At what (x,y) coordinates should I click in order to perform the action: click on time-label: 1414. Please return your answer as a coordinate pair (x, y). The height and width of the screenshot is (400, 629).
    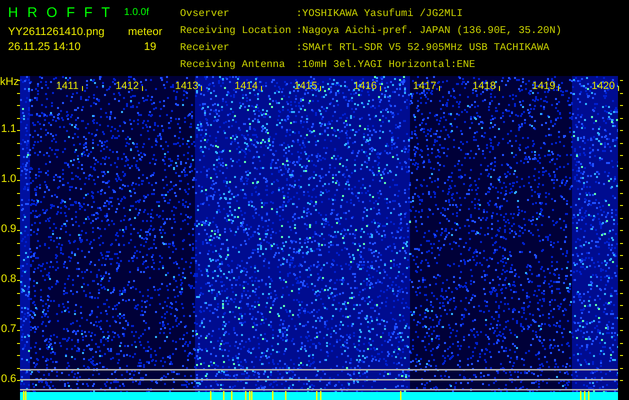
    Looking at the image, I should click on (246, 86).